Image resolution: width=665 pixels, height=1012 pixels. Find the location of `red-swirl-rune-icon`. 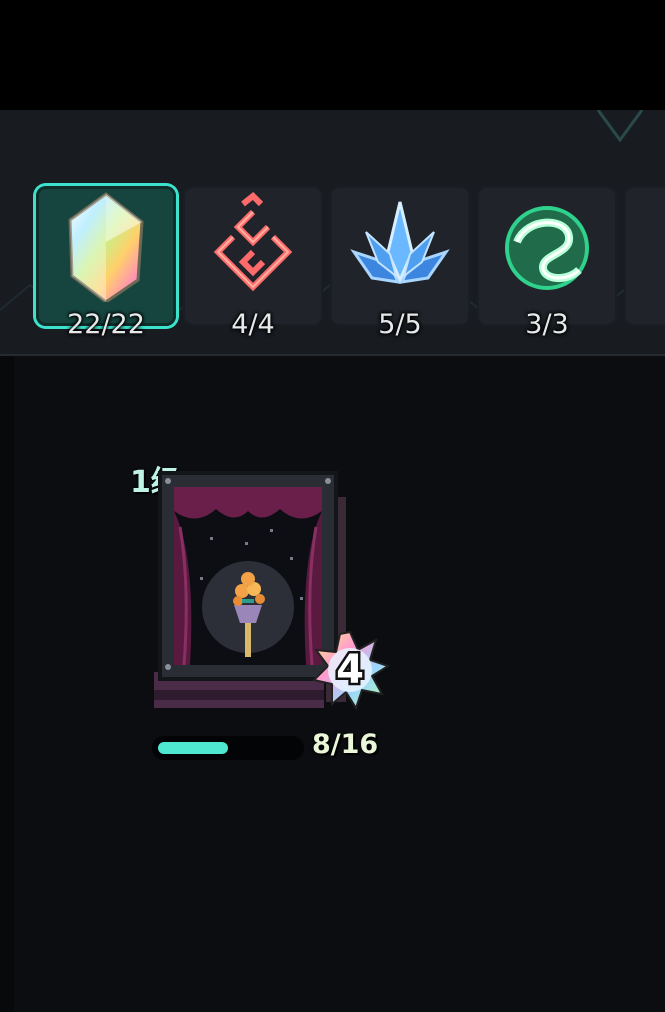

red-swirl-rune-icon is located at coordinates (253, 242).